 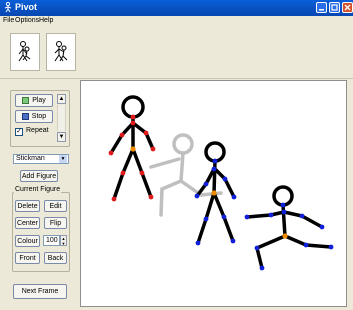 I want to click on menu-help: Help, so click(x=46, y=20).